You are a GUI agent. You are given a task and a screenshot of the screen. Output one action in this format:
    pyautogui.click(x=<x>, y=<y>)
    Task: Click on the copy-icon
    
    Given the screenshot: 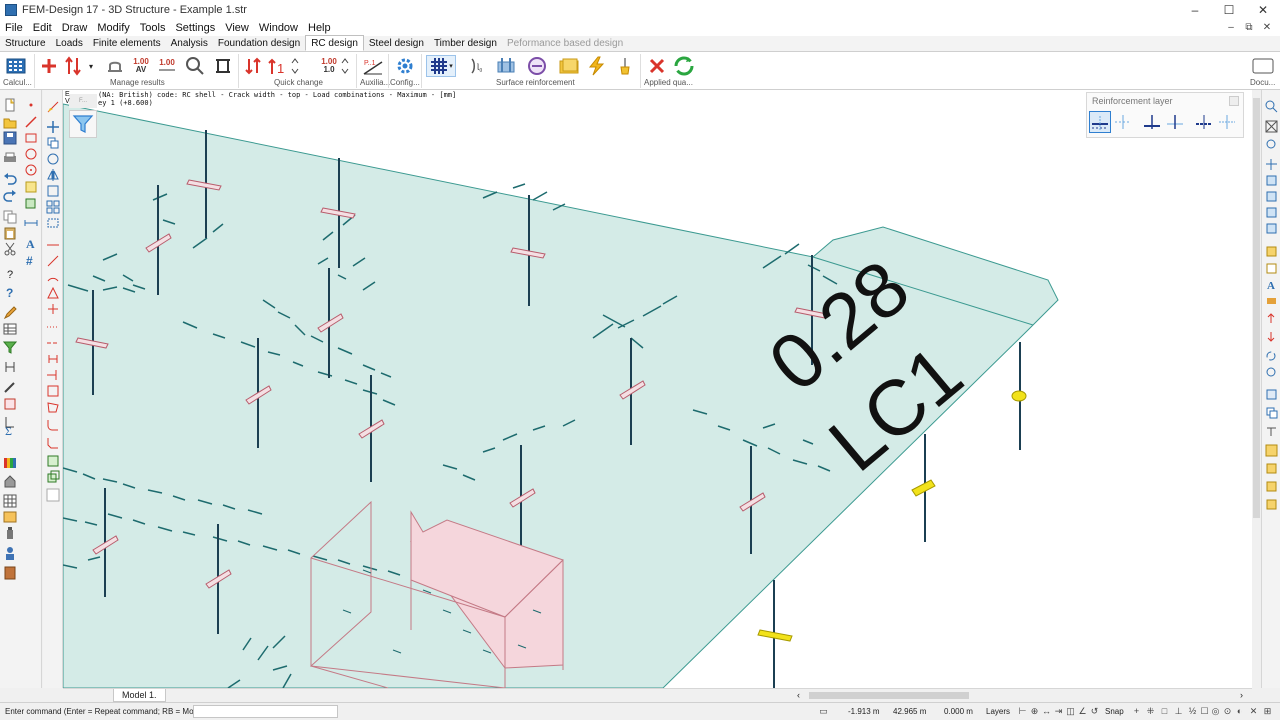 What is the action you would take?
    pyautogui.click(x=10, y=217)
    